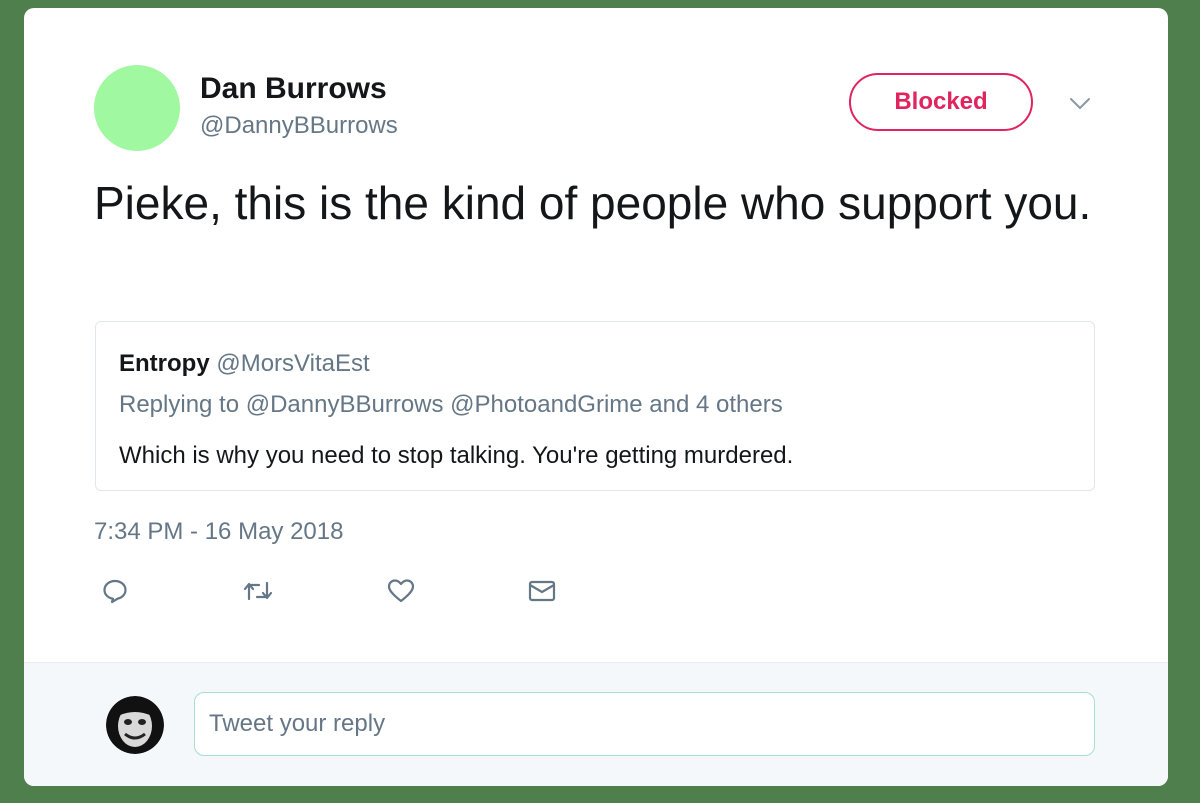 This screenshot has width=1200, height=803. I want to click on tweet-timestamp: 7:34 PM - 16 May 2018, so click(218, 532).